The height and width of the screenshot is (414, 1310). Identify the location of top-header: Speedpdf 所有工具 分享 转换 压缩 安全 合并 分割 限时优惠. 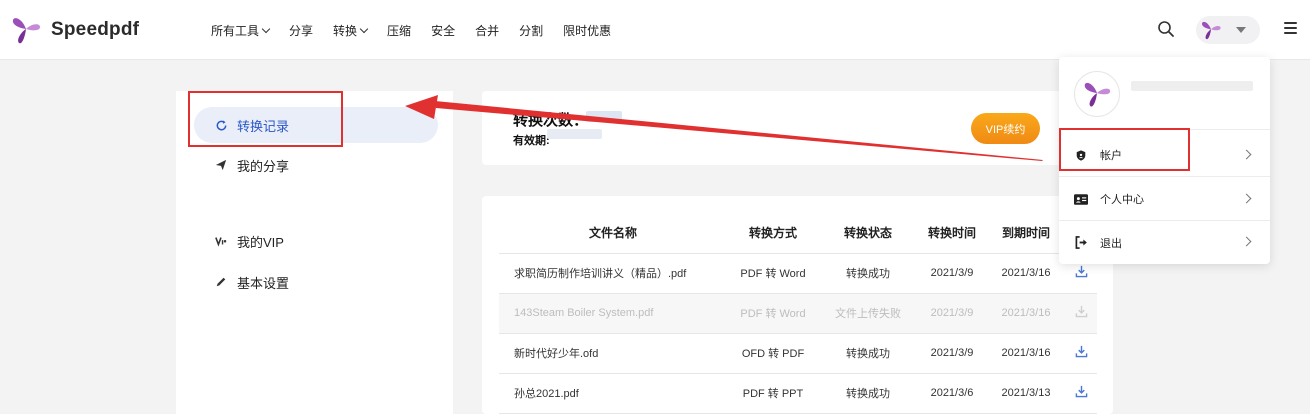
(655, 30).